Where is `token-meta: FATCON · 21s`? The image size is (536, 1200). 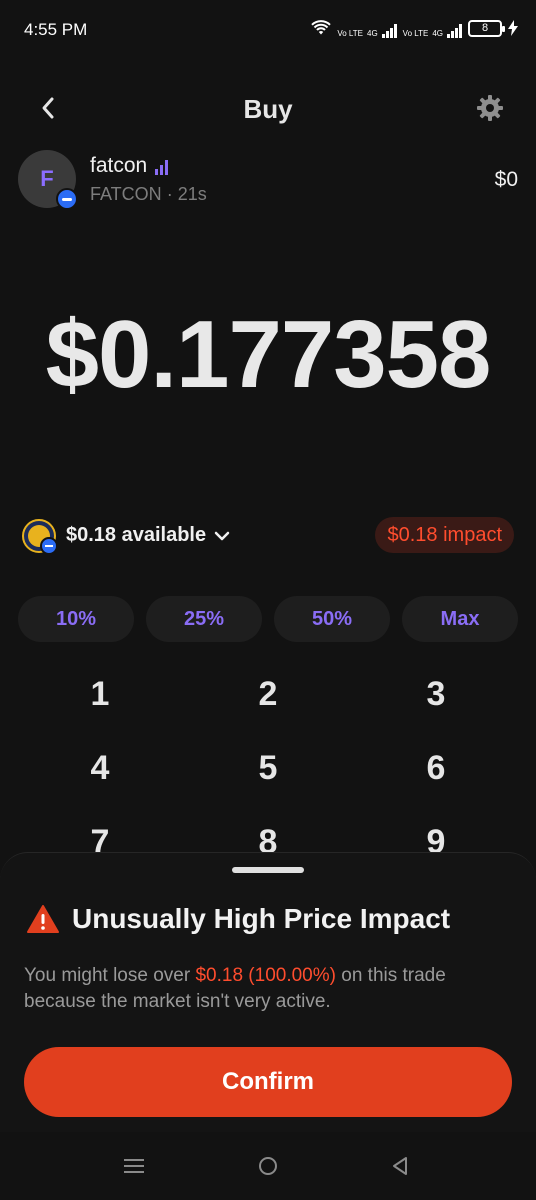 token-meta: FATCON · 21s is located at coordinates (148, 194).